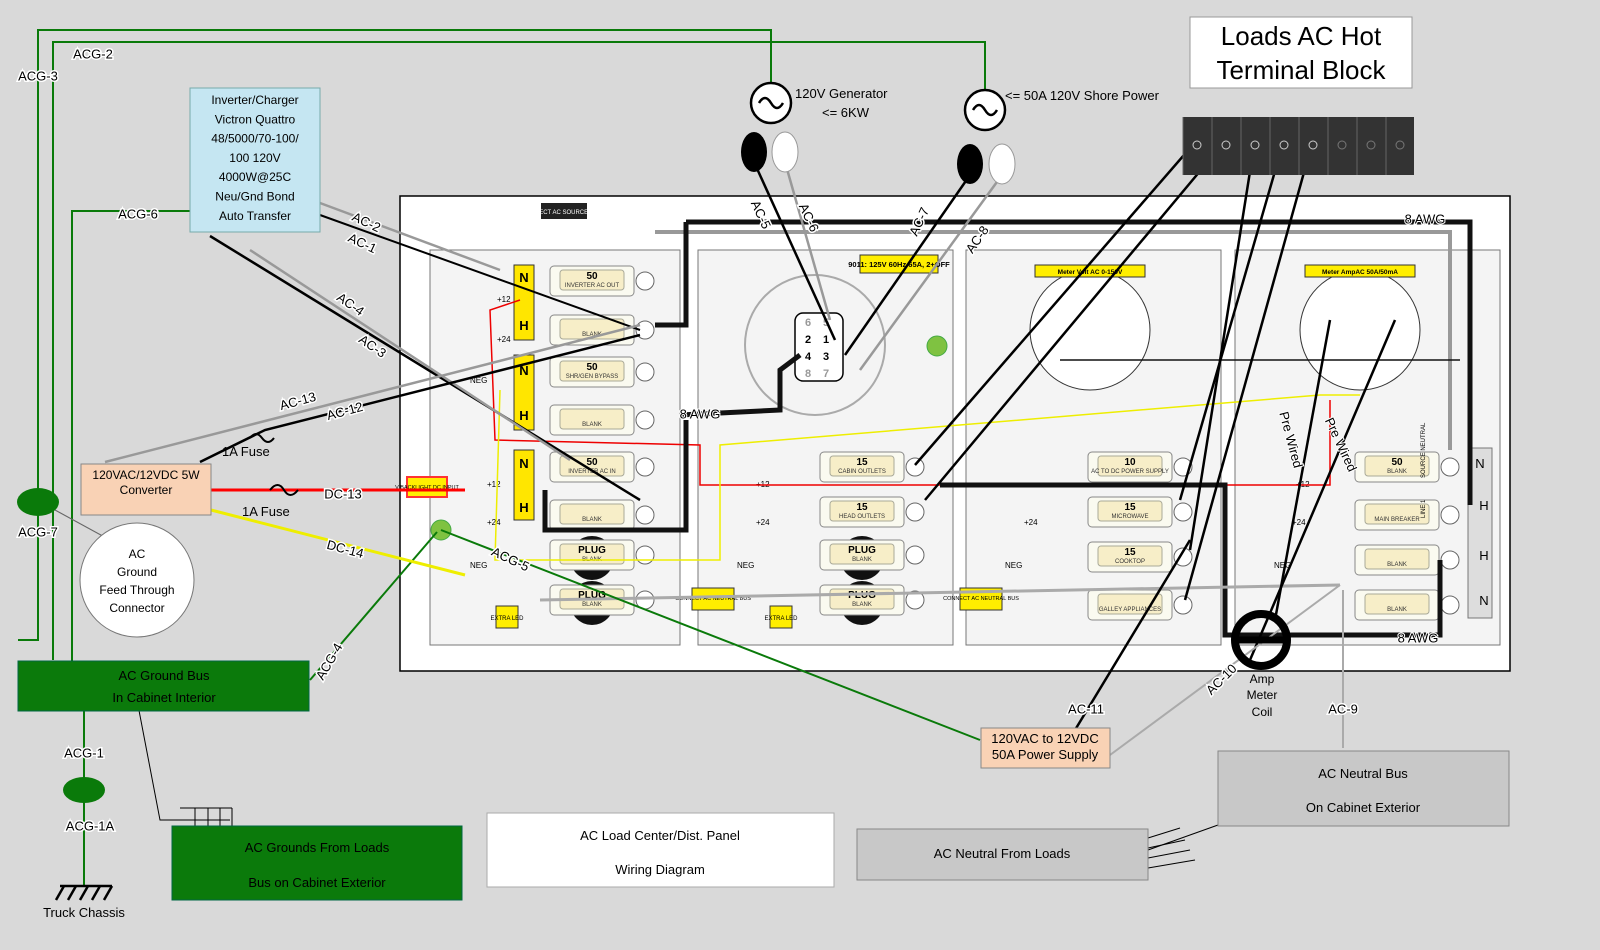  Describe the element at coordinates (1130, 610) in the screenshot. I see `breaker-name: GALLEY APPLIANCES` at that location.